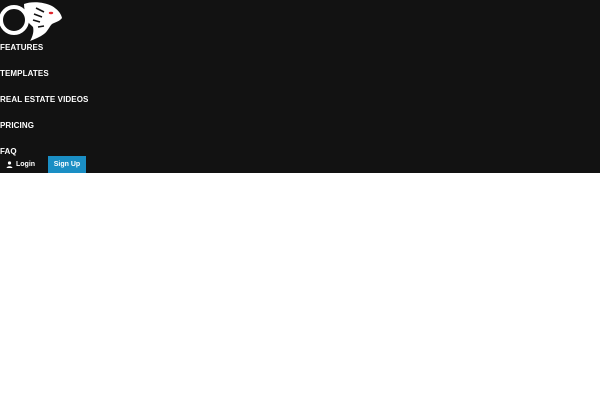 This screenshot has height=400, width=600. What do you see at coordinates (67, 164) in the screenshot?
I see `signup-button: Sign Up` at bounding box center [67, 164].